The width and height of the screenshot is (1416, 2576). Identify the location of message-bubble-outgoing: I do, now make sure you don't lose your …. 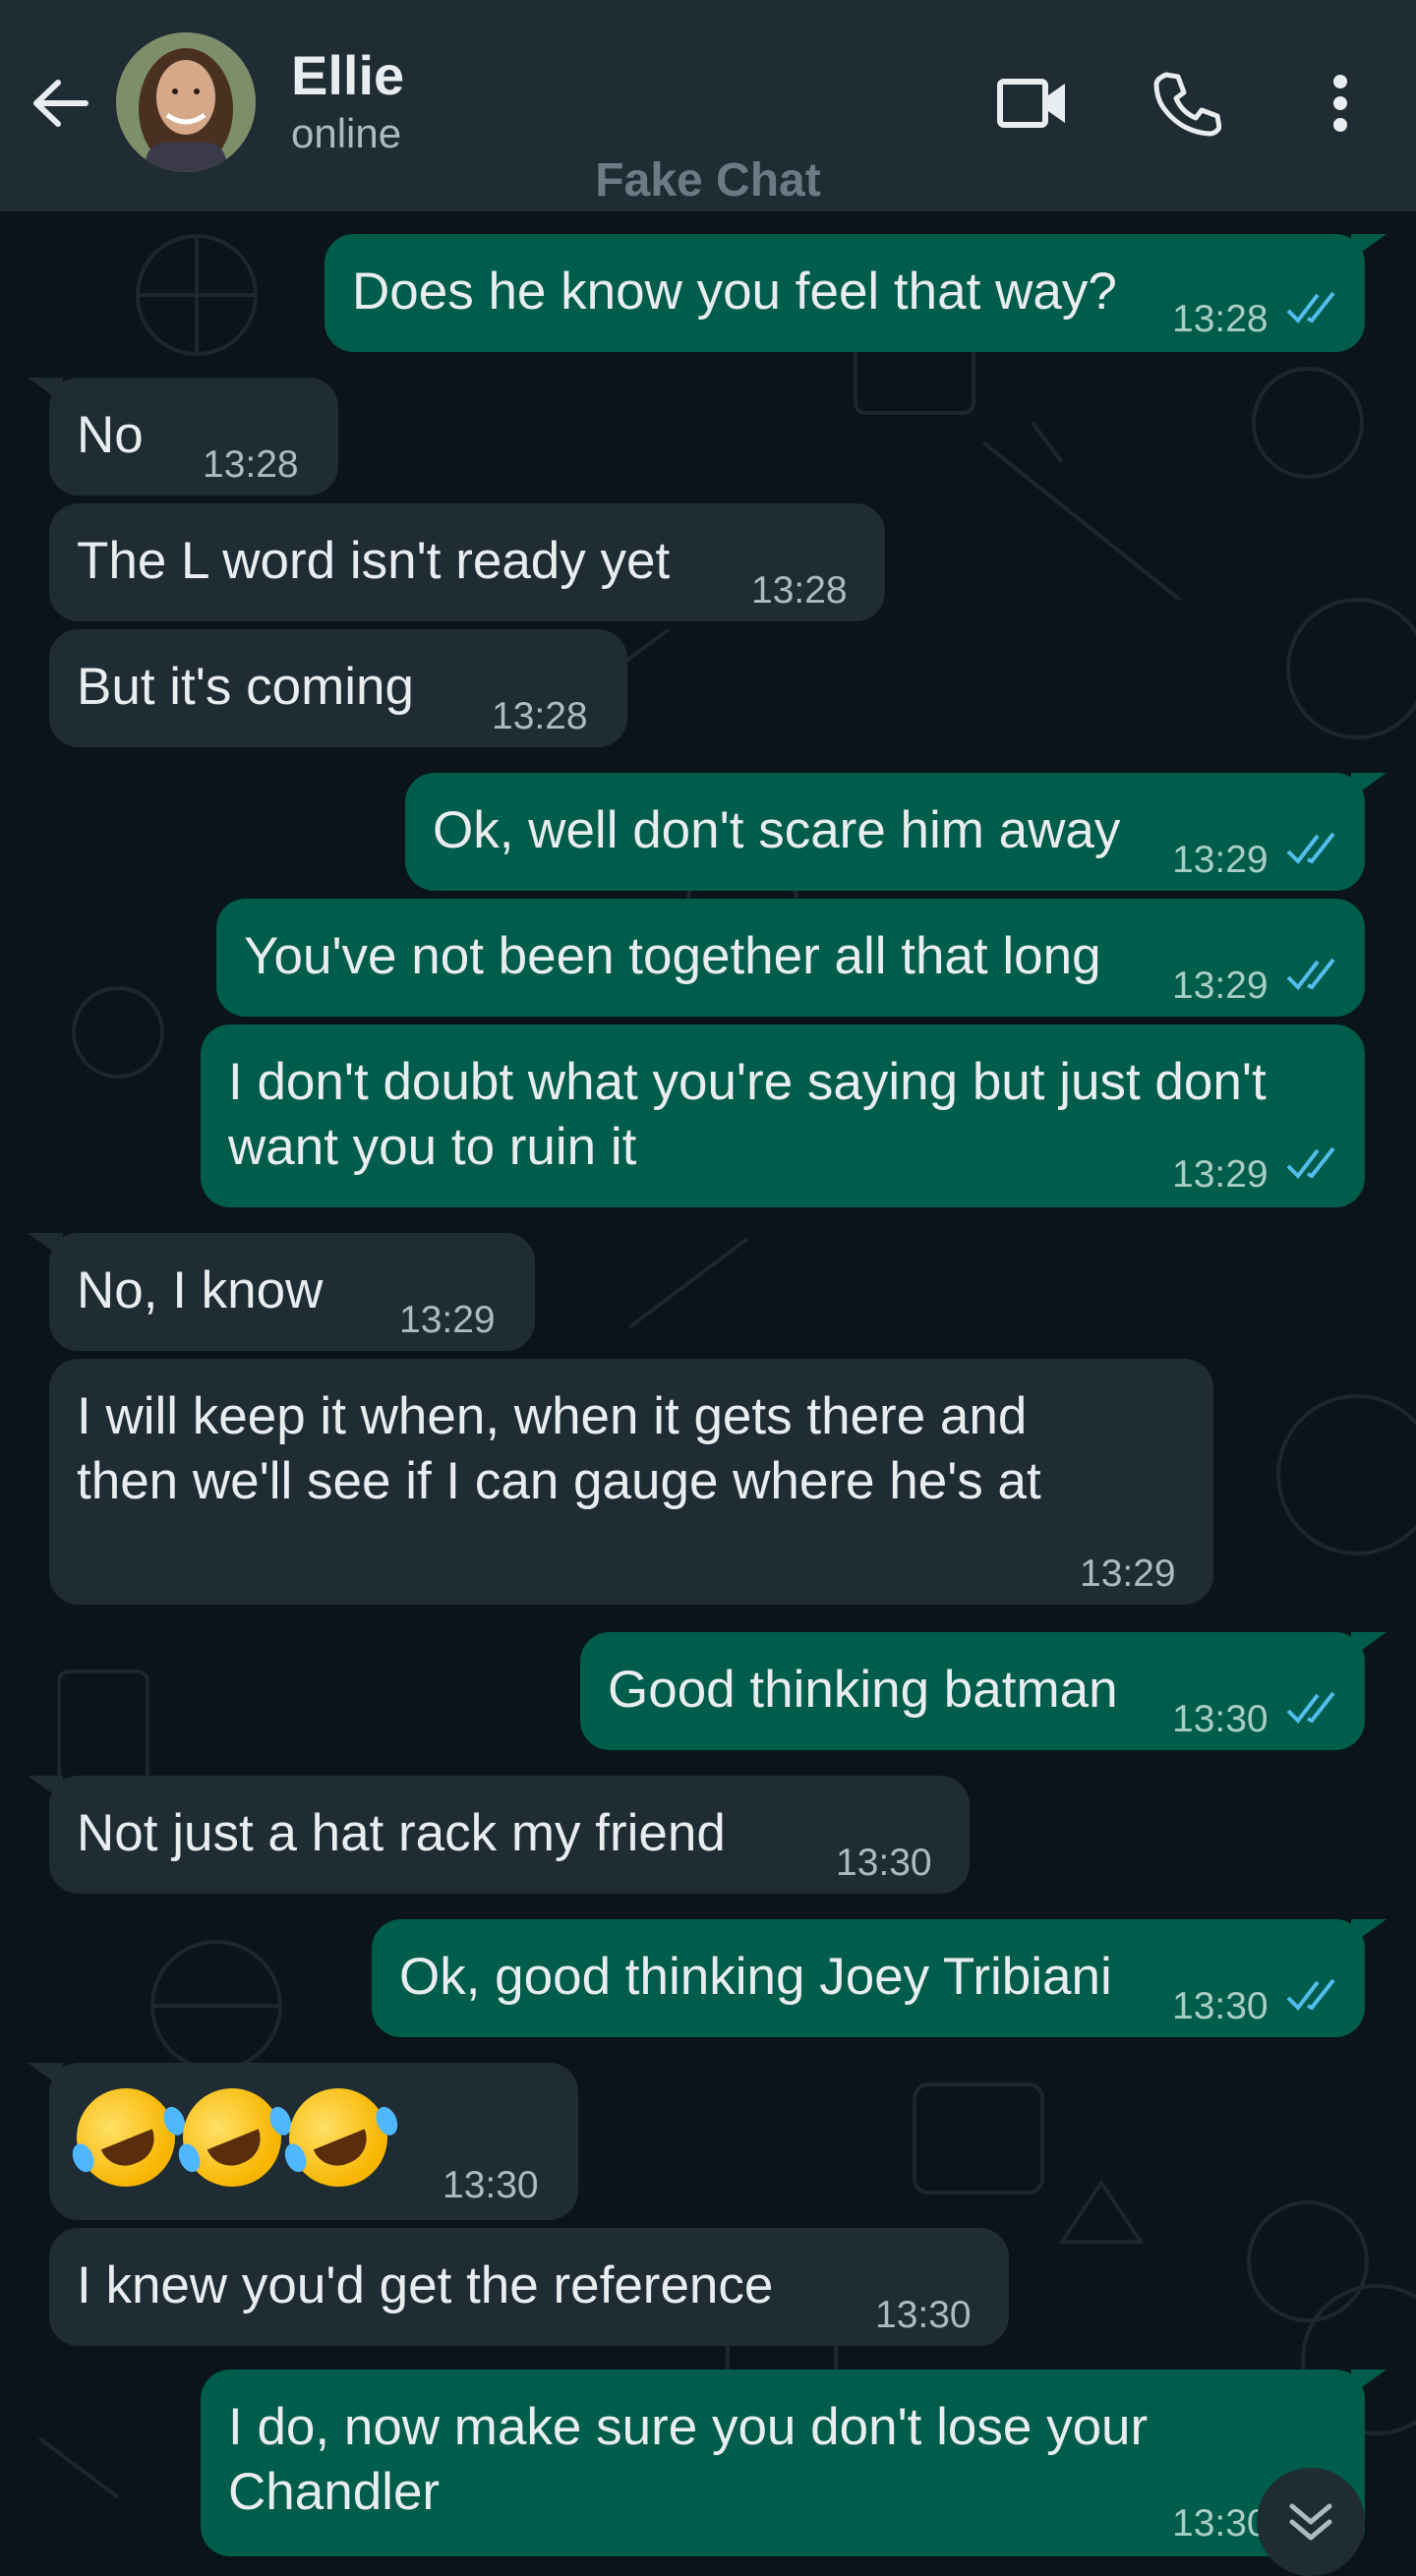
(793, 2463).